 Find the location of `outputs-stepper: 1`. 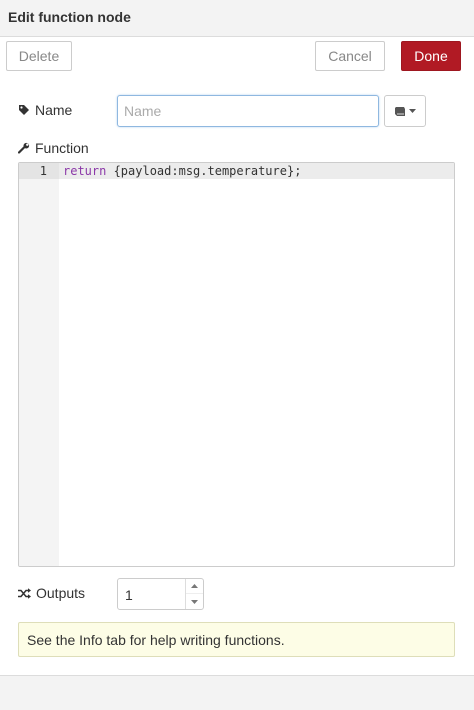

outputs-stepper: 1 is located at coordinates (160, 594).